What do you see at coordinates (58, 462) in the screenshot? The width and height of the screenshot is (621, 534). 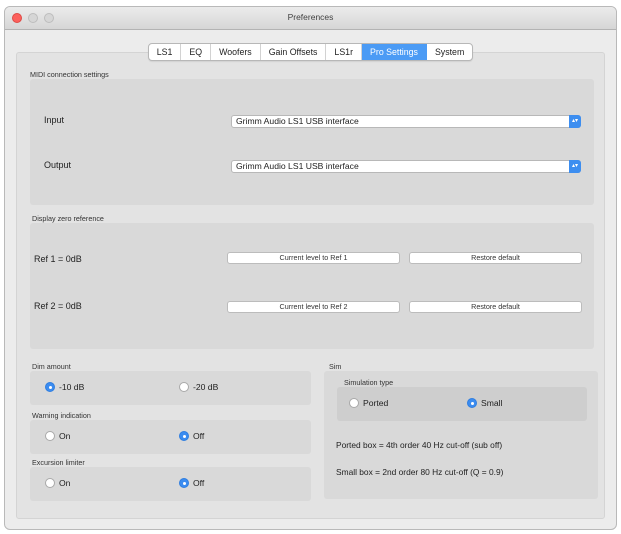 I see `excursion-group-label: Excursion limiter` at bounding box center [58, 462].